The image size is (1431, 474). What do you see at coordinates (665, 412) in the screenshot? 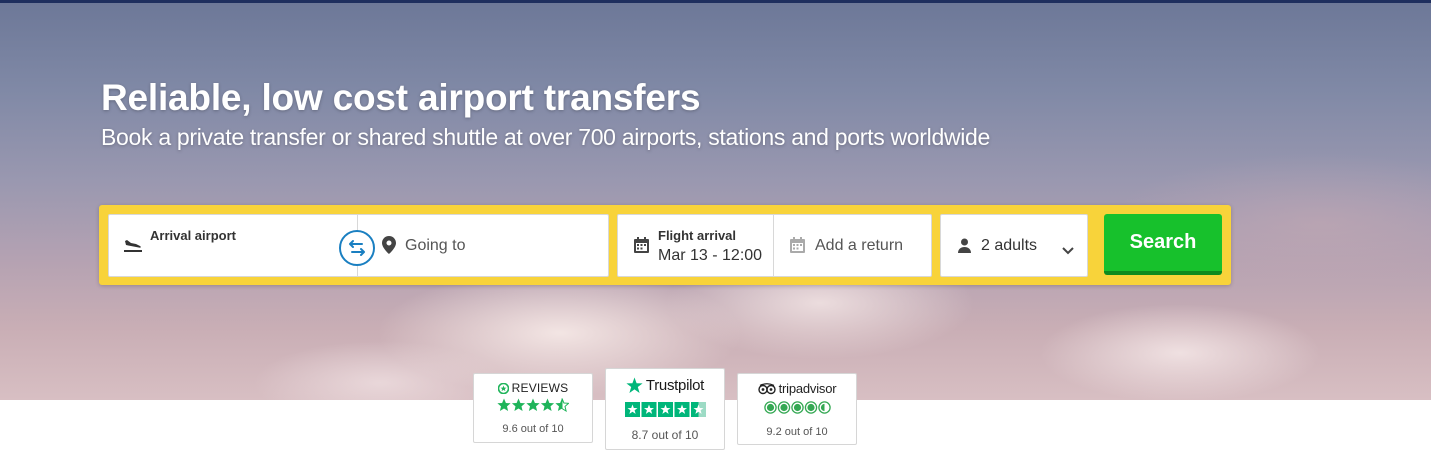
I see `trustpilot-stars` at bounding box center [665, 412].